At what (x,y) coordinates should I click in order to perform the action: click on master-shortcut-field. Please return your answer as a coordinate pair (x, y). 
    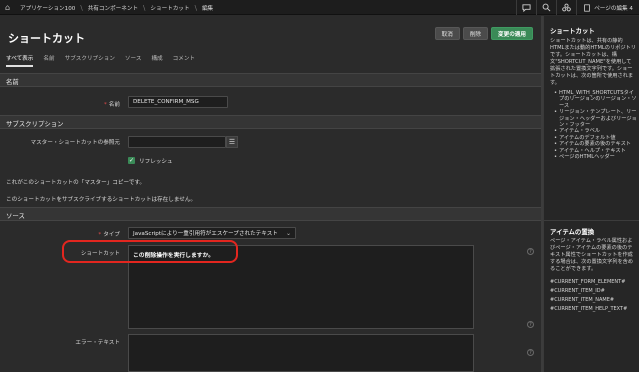
    Looking at the image, I should click on (177, 142).